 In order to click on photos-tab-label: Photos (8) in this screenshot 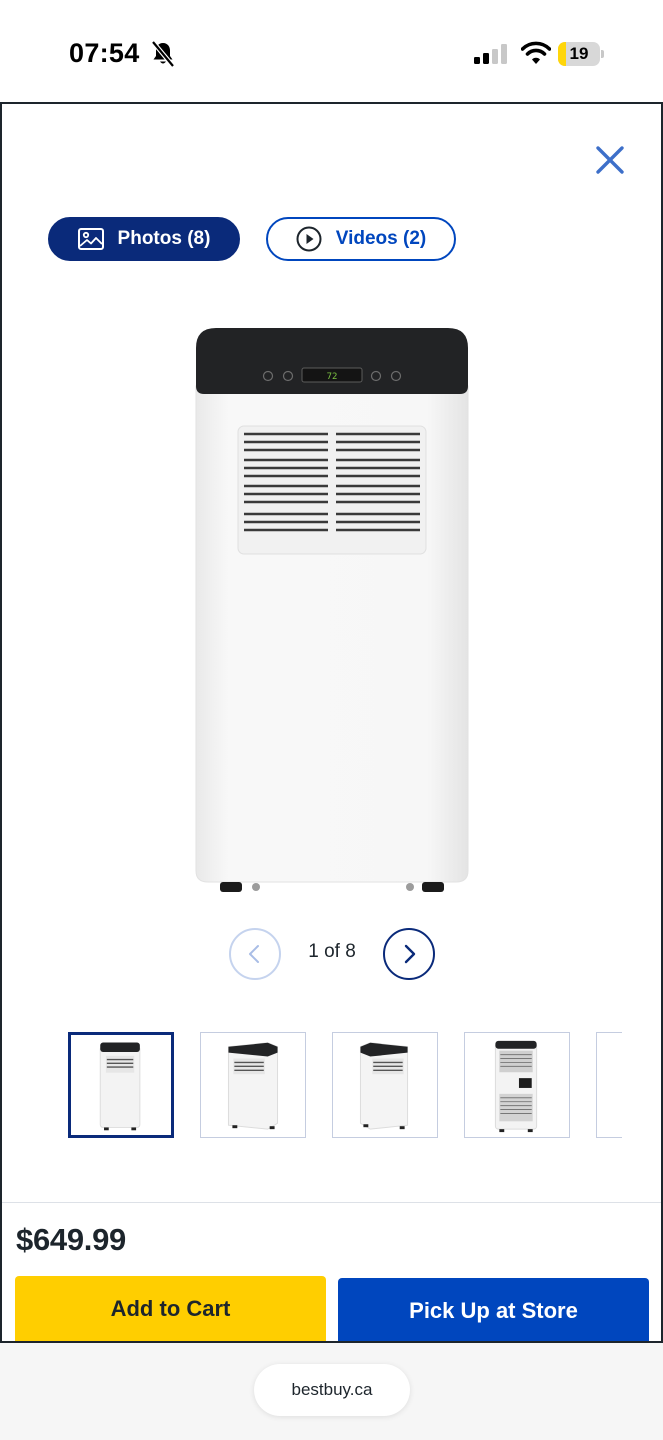, I will do `click(164, 238)`.